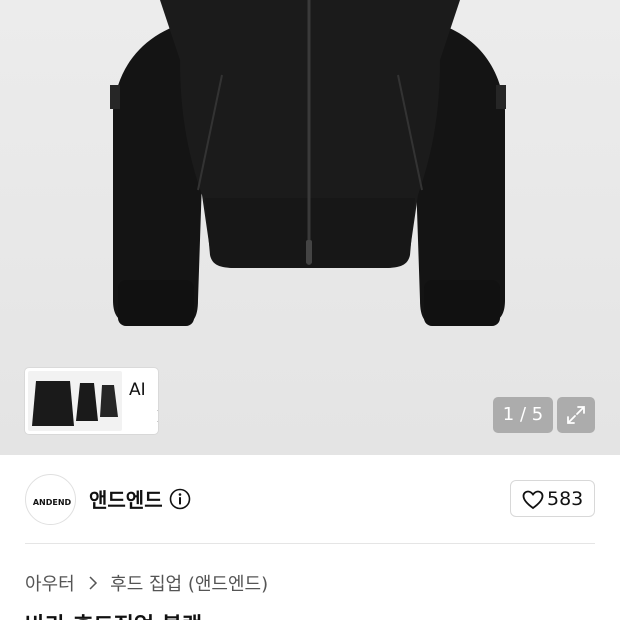  What do you see at coordinates (126, 498) in the screenshot?
I see `brand-name: 앤드엔드` at bounding box center [126, 498].